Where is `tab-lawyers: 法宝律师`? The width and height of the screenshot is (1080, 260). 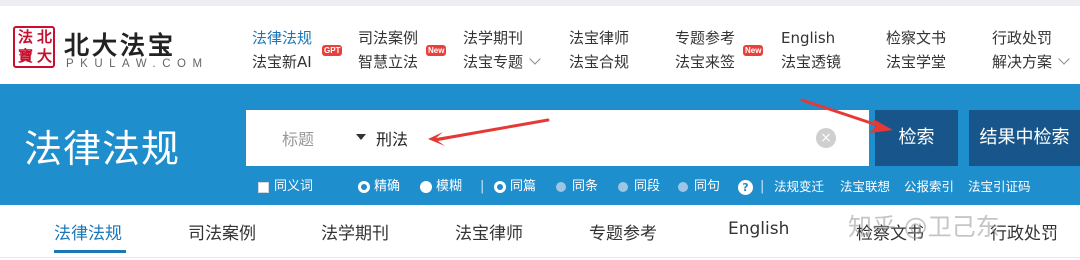 tab-lawyers: 法宝律师 is located at coordinates (489, 231).